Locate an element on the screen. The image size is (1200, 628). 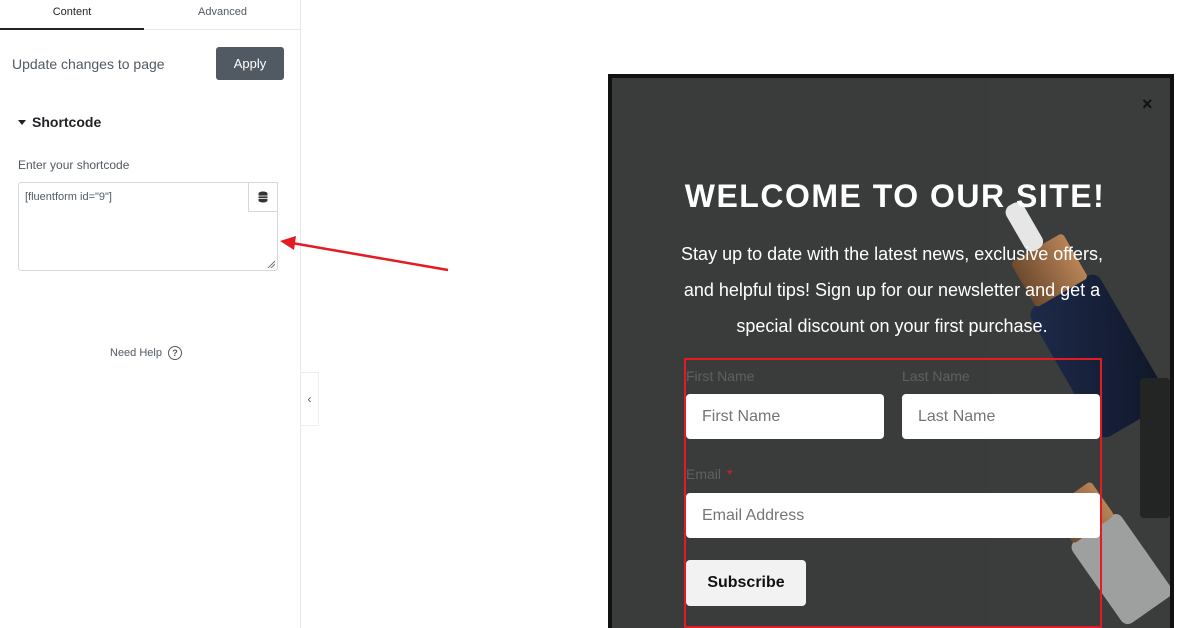
email-input is located at coordinates (893, 515).